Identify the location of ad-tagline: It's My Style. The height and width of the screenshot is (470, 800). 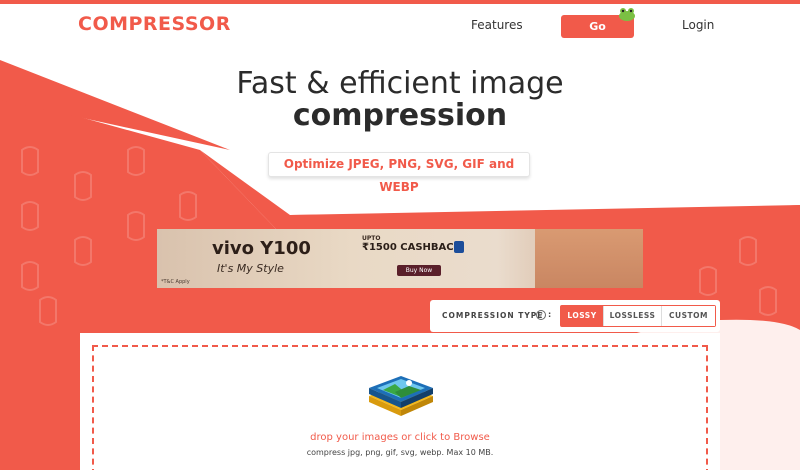
(250, 268).